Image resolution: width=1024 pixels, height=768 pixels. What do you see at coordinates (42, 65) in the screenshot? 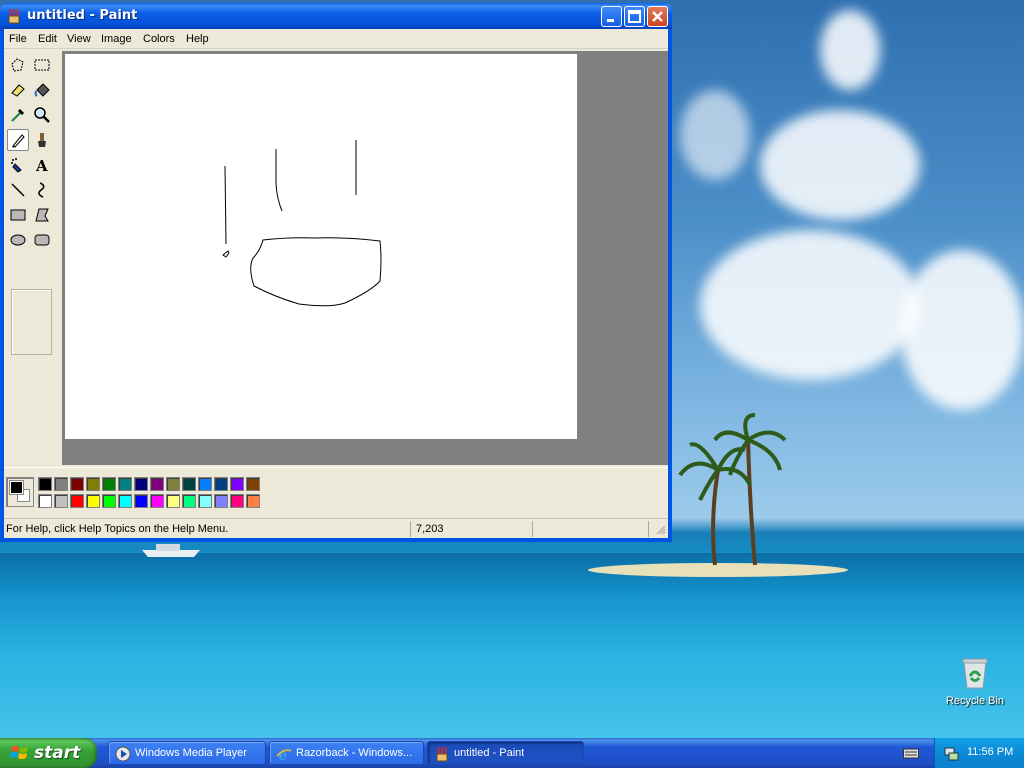
I see `select-tool` at bounding box center [42, 65].